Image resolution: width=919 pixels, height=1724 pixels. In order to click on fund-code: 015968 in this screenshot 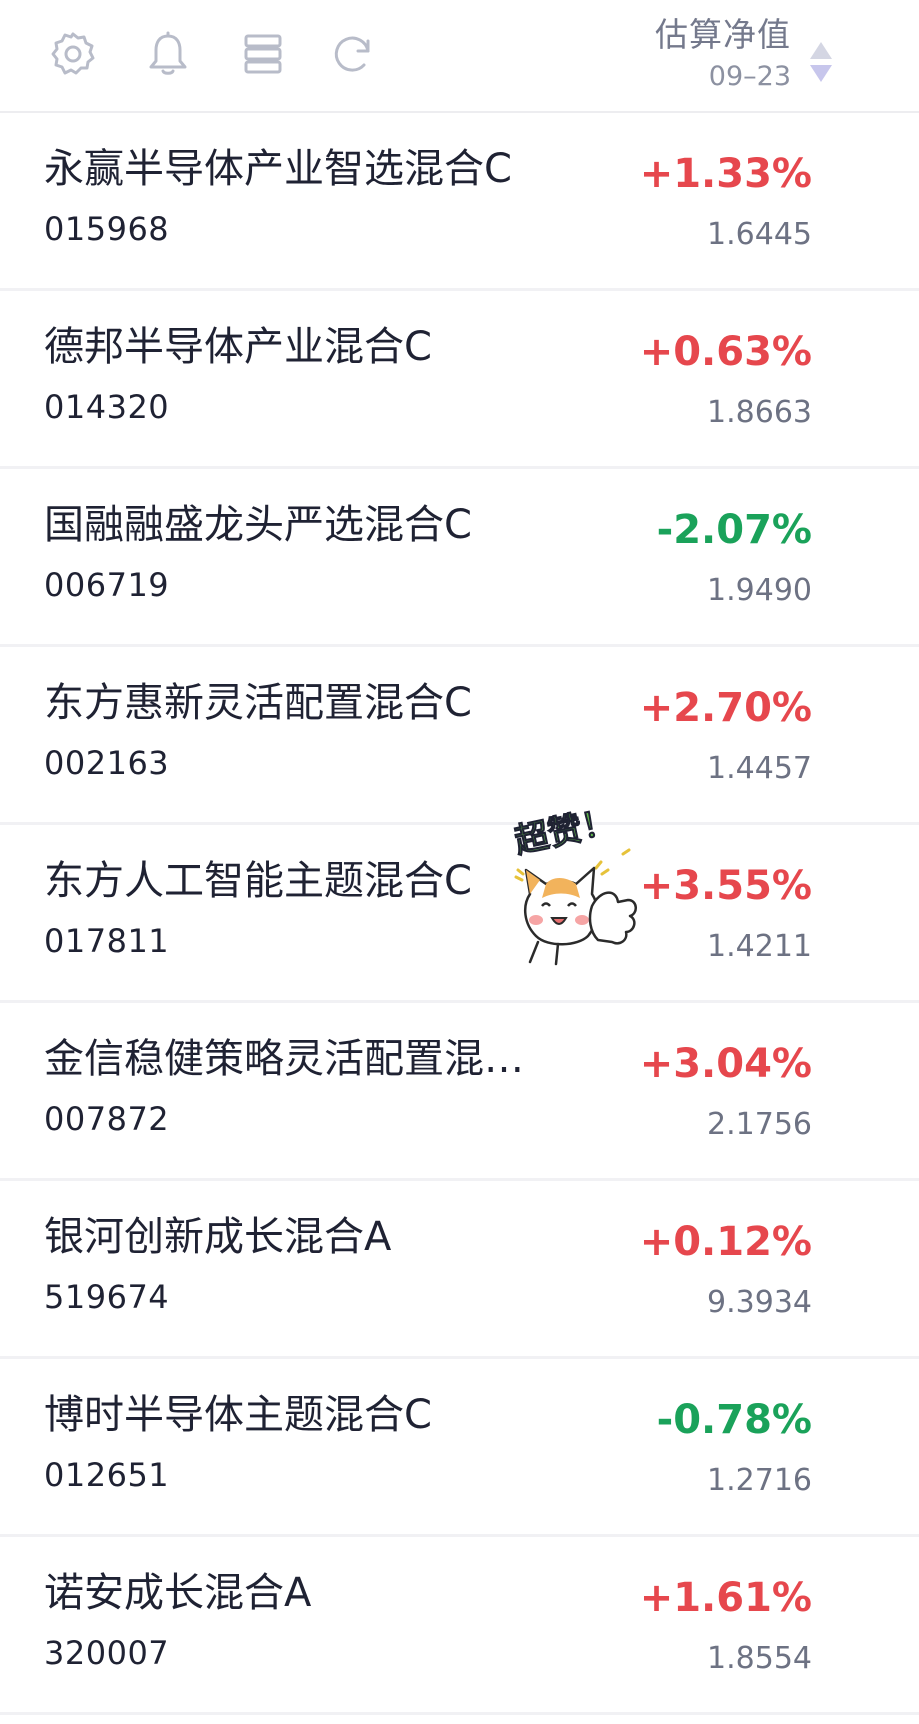, I will do `click(107, 229)`.